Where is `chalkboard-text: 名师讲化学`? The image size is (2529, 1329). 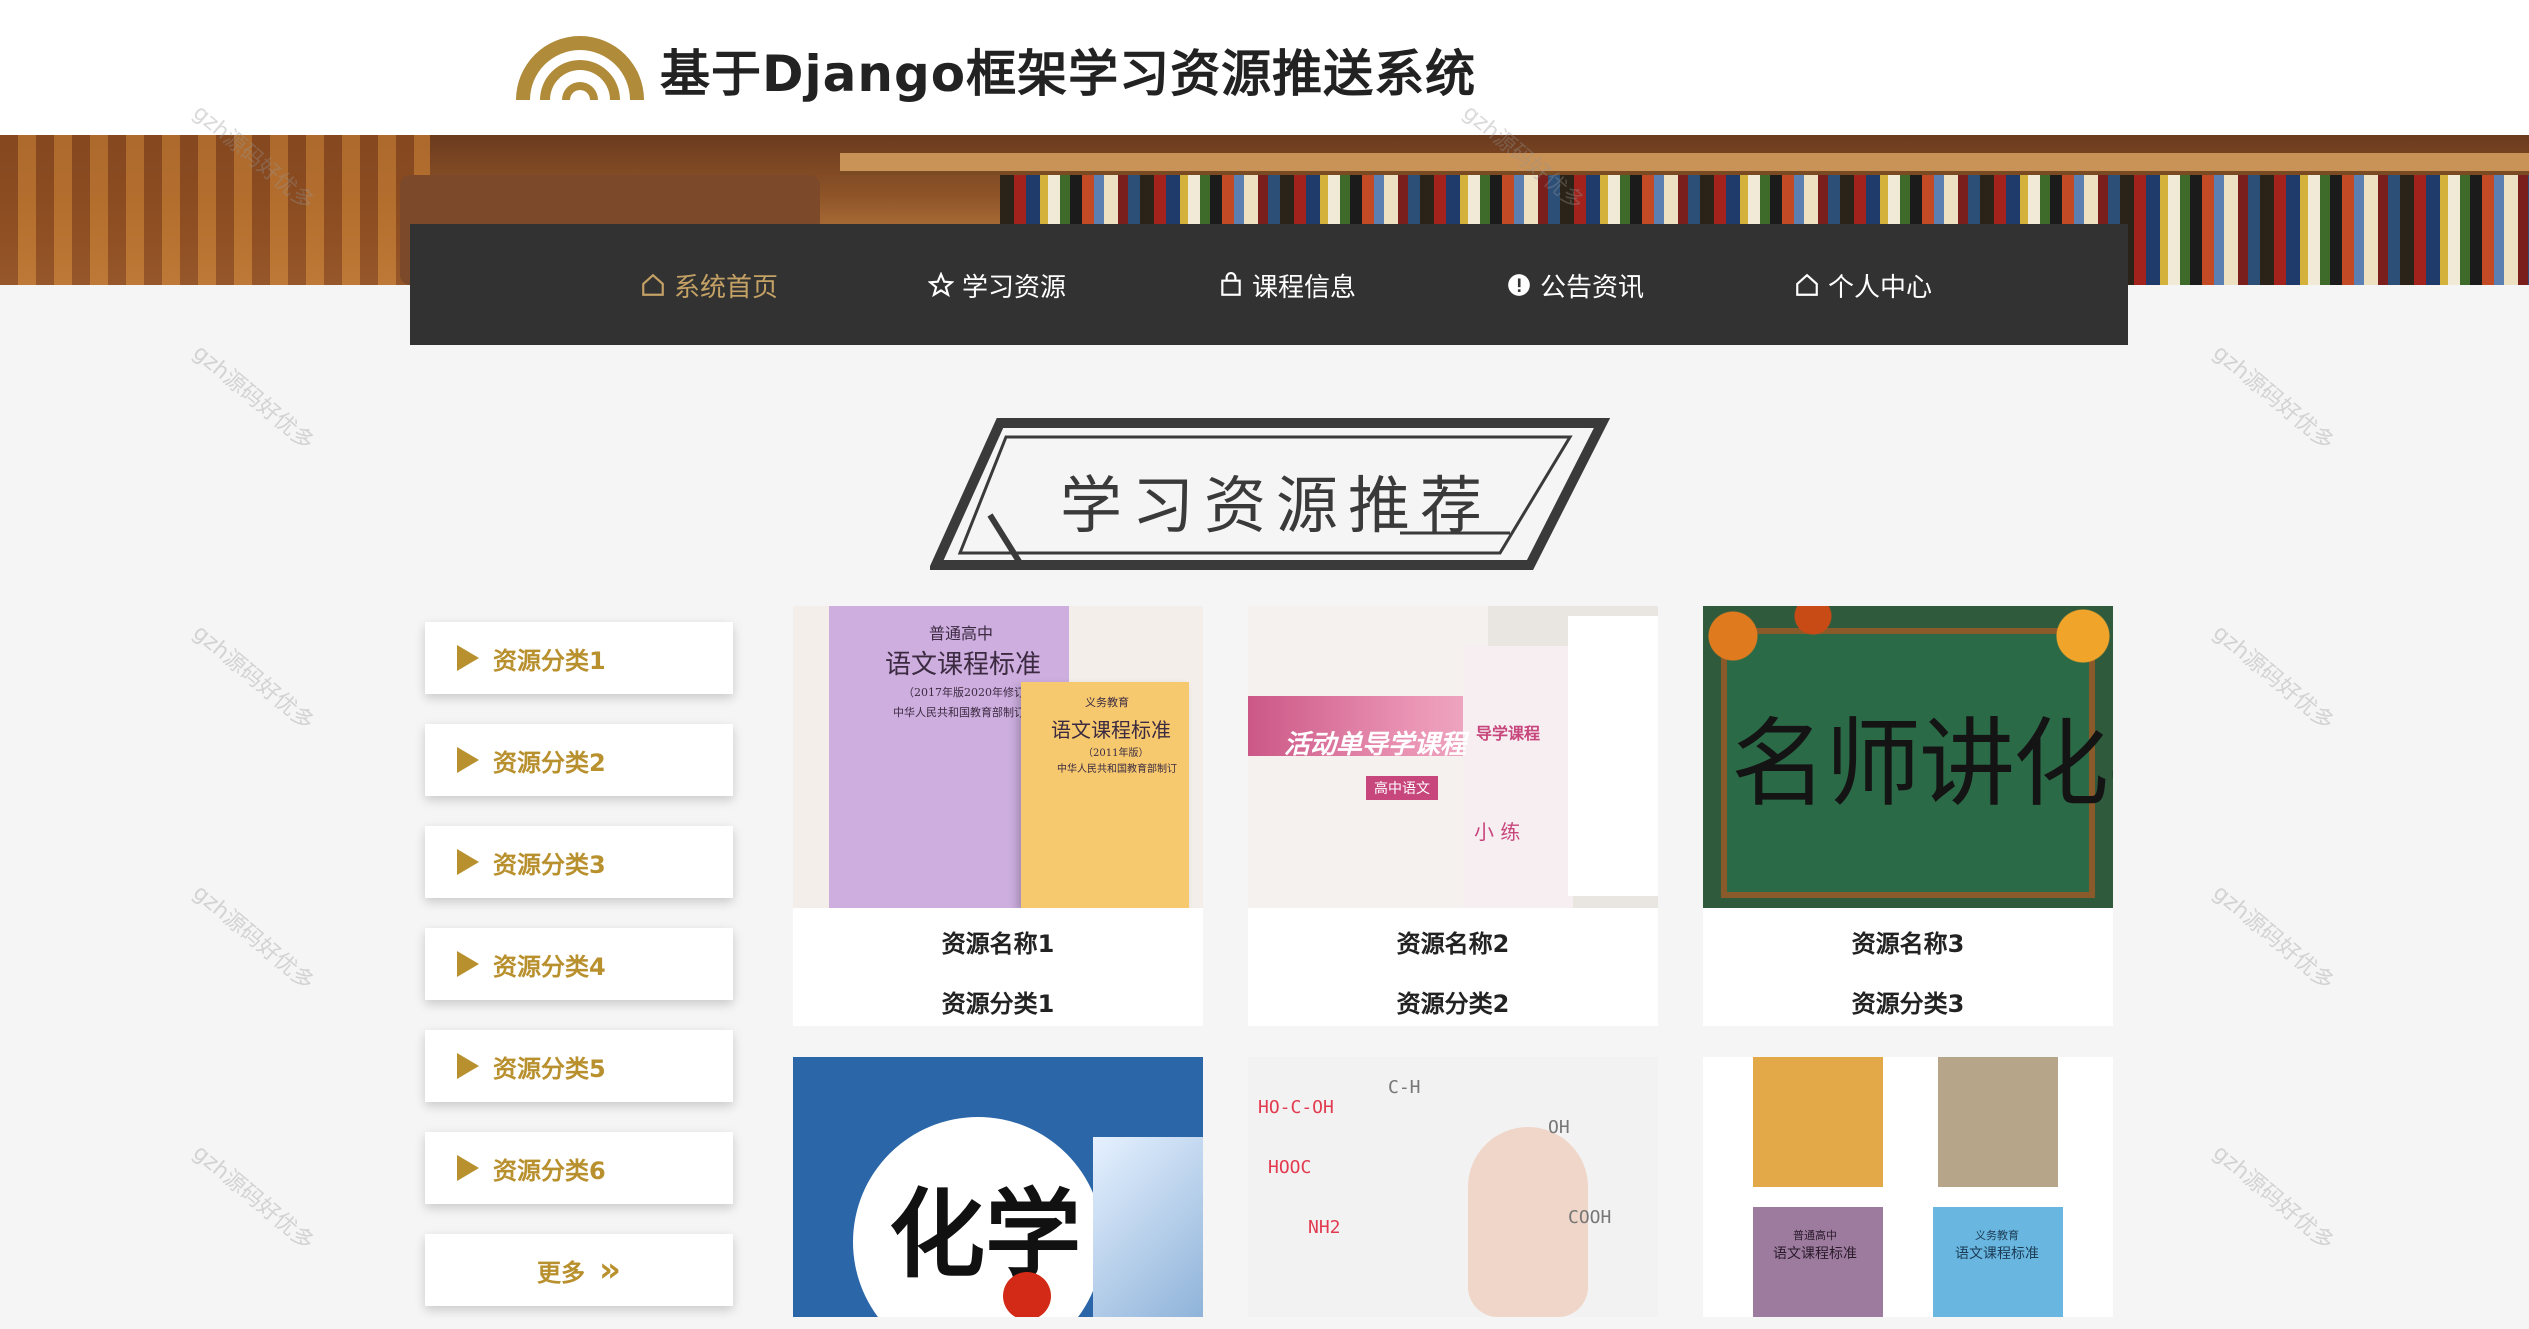 chalkboard-text: 名师讲化学 is located at coordinates (1922, 764).